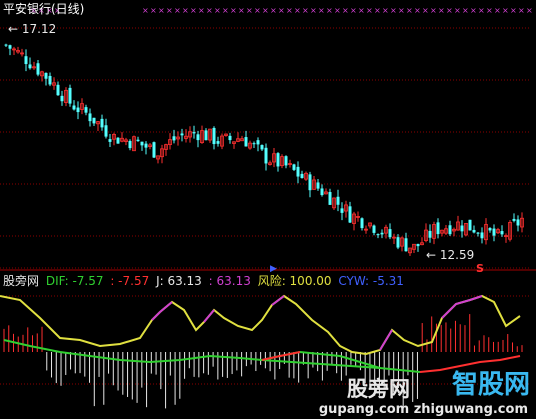  What do you see at coordinates (44, 9) in the screenshot?
I see `chart-title: 平安银行(日线)` at bounding box center [44, 9].